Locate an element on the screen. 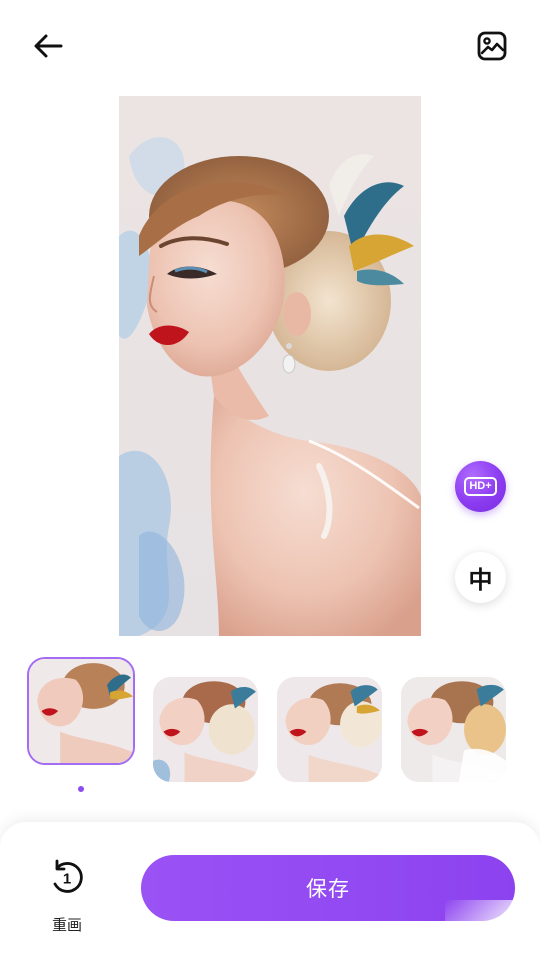 The image size is (540, 960). save-label: 保存 is located at coordinates (328, 889).